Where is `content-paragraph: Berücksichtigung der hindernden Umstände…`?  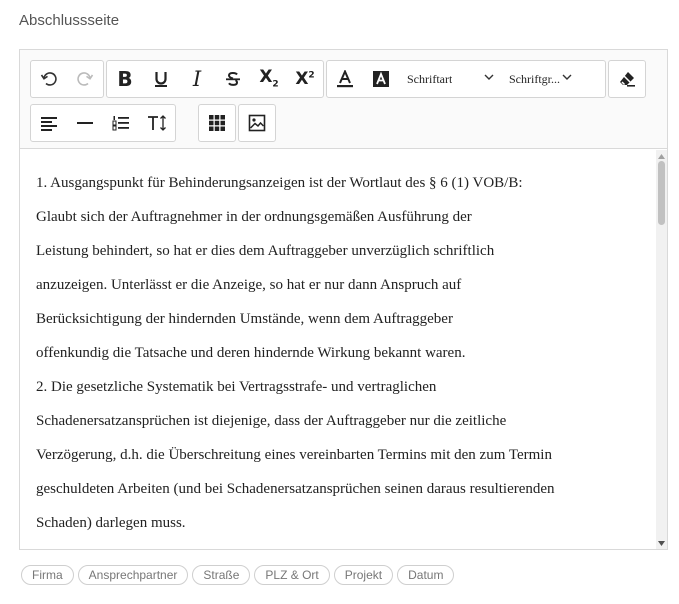
content-paragraph: Berücksichtigung der hindernden Umstände… is located at coordinates (244, 319).